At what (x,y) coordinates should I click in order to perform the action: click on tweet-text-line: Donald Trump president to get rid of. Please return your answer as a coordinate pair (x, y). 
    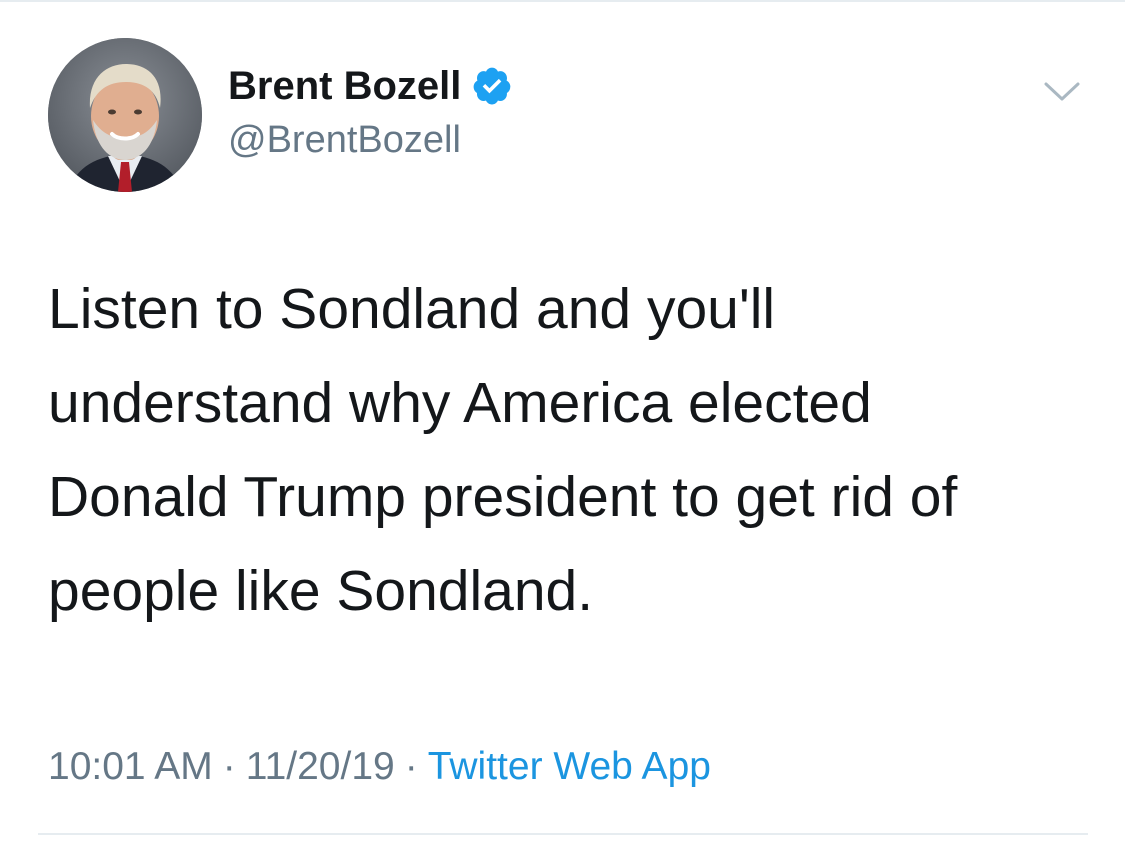
    Looking at the image, I should click on (503, 497).